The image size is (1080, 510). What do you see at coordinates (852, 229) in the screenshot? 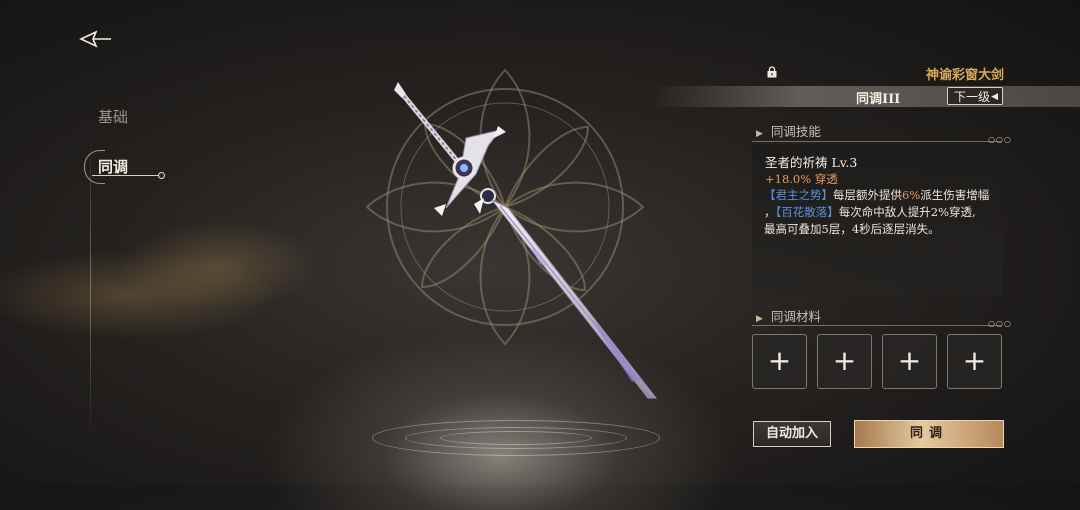
I see `desc-text: 最高可叠加5层，4秒后逐层消失。` at bounding box center [852, 229].